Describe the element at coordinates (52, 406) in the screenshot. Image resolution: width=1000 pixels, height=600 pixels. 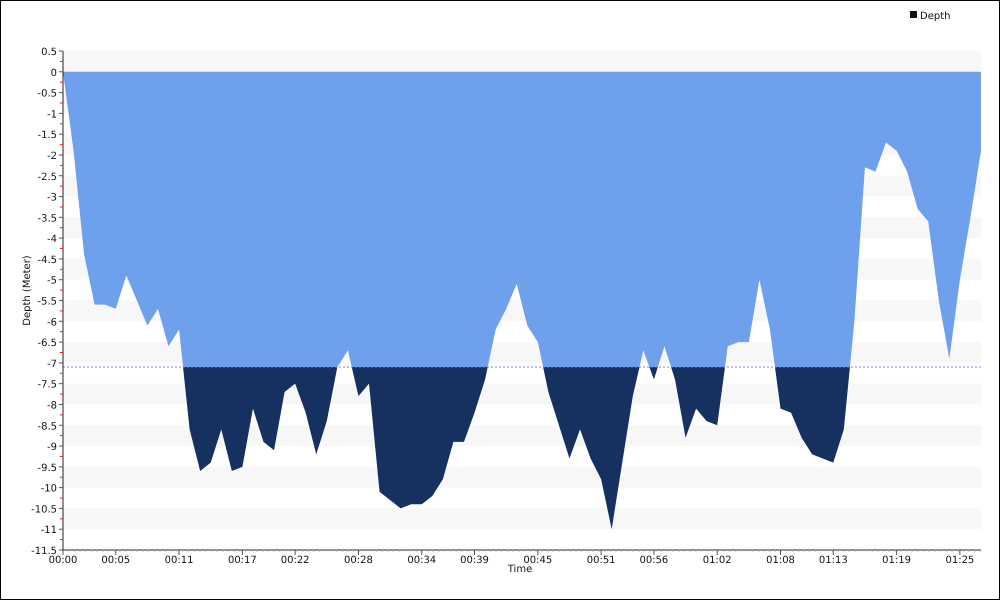
I see `y-tick-label: -8` at that location.